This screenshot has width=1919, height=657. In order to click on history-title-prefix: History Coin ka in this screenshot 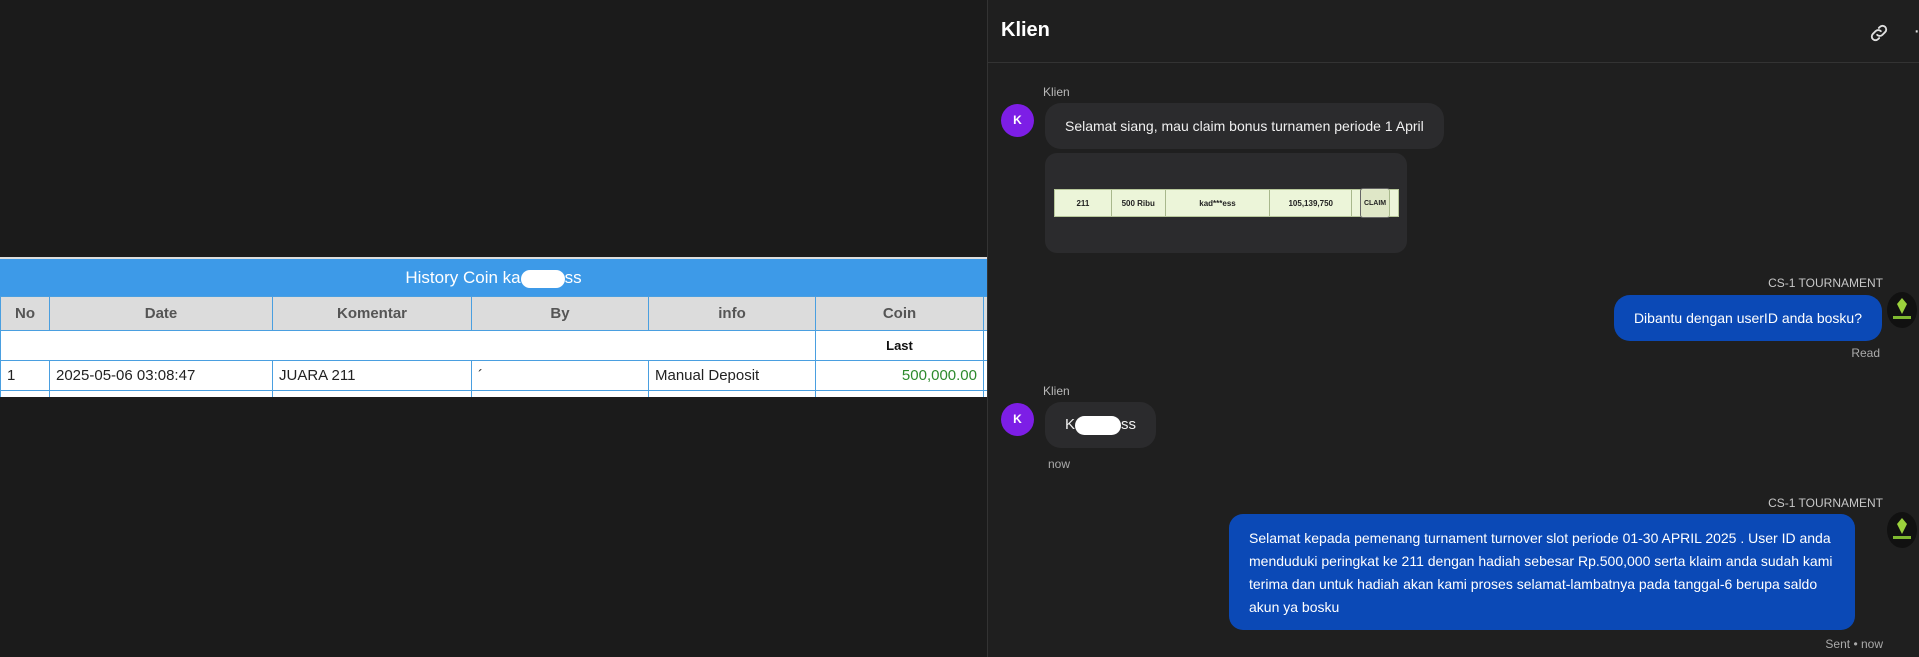, I will do `click(463, 277)`.